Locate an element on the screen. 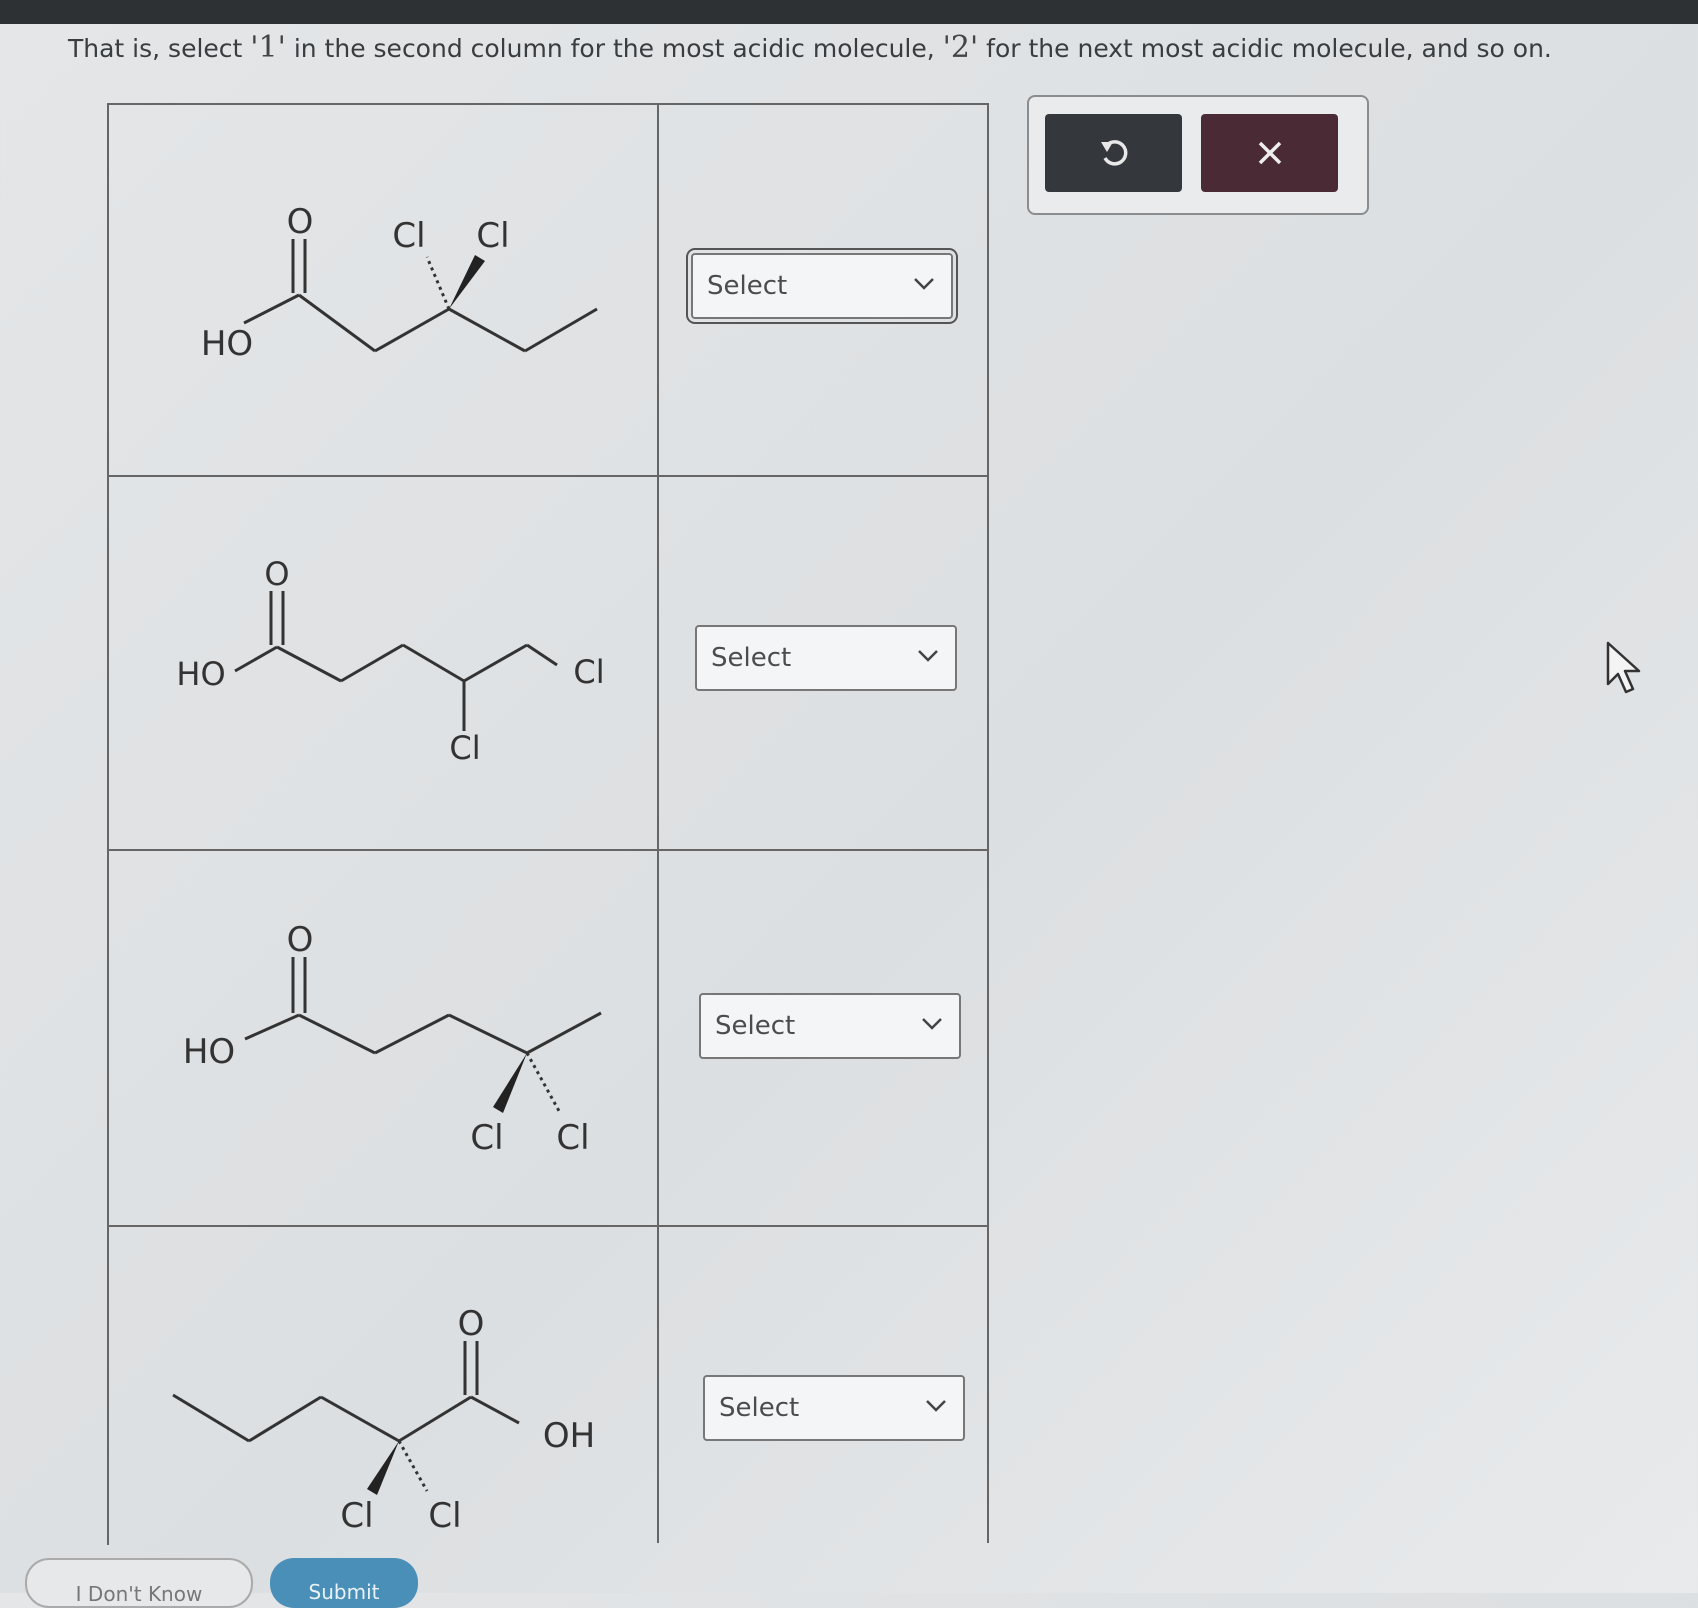 The image size is (1698, 1608). molecule-cell-3: O HO Cl Cl is located at coordinates (384, 1037).